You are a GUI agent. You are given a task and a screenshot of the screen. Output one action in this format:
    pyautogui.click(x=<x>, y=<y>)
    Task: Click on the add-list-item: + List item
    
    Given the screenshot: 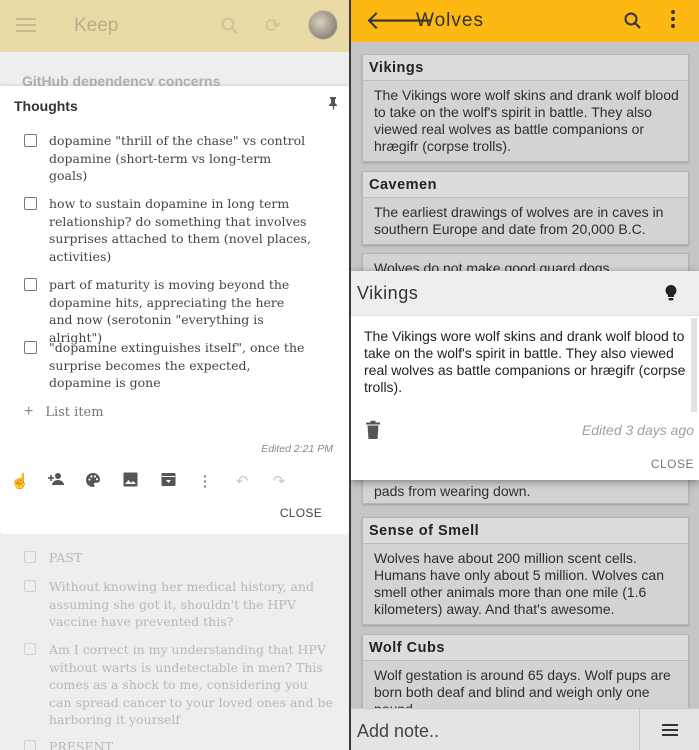 What is the action you would take?
    pyautogui.click(x=64, y=412)
    